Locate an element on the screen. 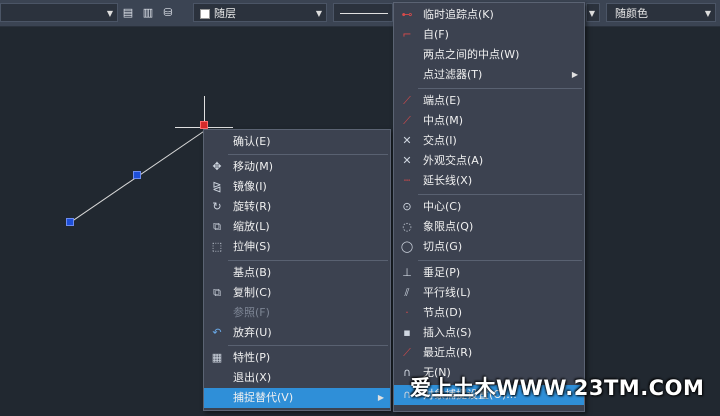 The width and height of the screenshot is (720, 416). insert-icon: ▪ is located at coordinates (407, 332).